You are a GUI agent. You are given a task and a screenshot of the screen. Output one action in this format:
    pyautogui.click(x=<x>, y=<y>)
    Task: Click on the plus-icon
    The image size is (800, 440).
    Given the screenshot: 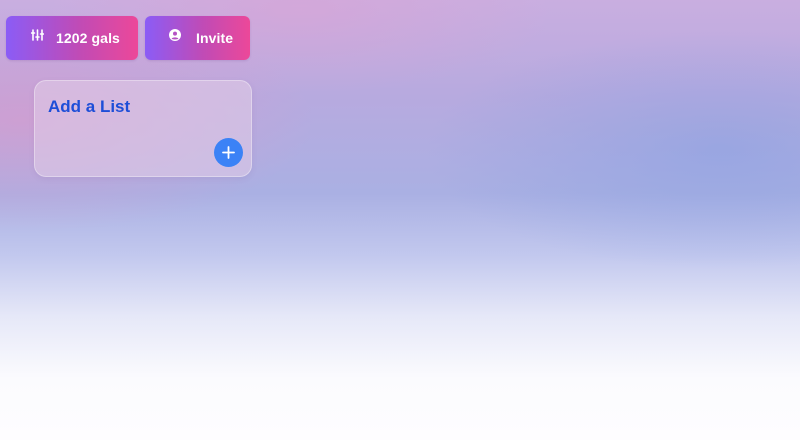 What is the action you would take?
    pyautogui.click(x=228, y=152)
    